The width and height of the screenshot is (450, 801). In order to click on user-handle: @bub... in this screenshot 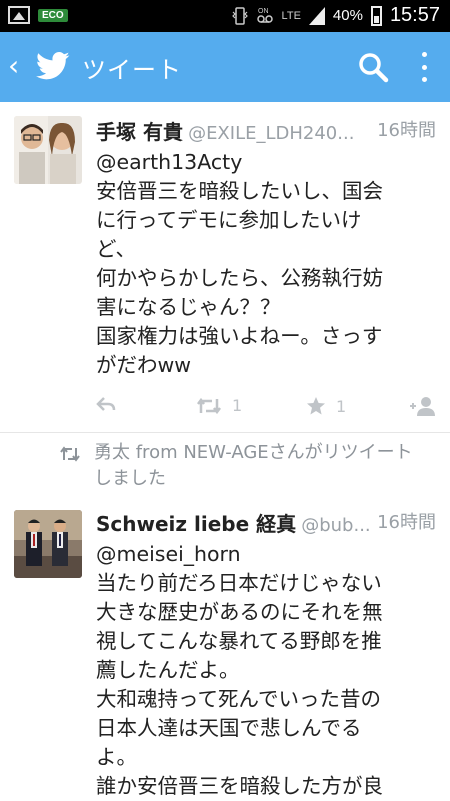, I will do `click(335, 525)`.